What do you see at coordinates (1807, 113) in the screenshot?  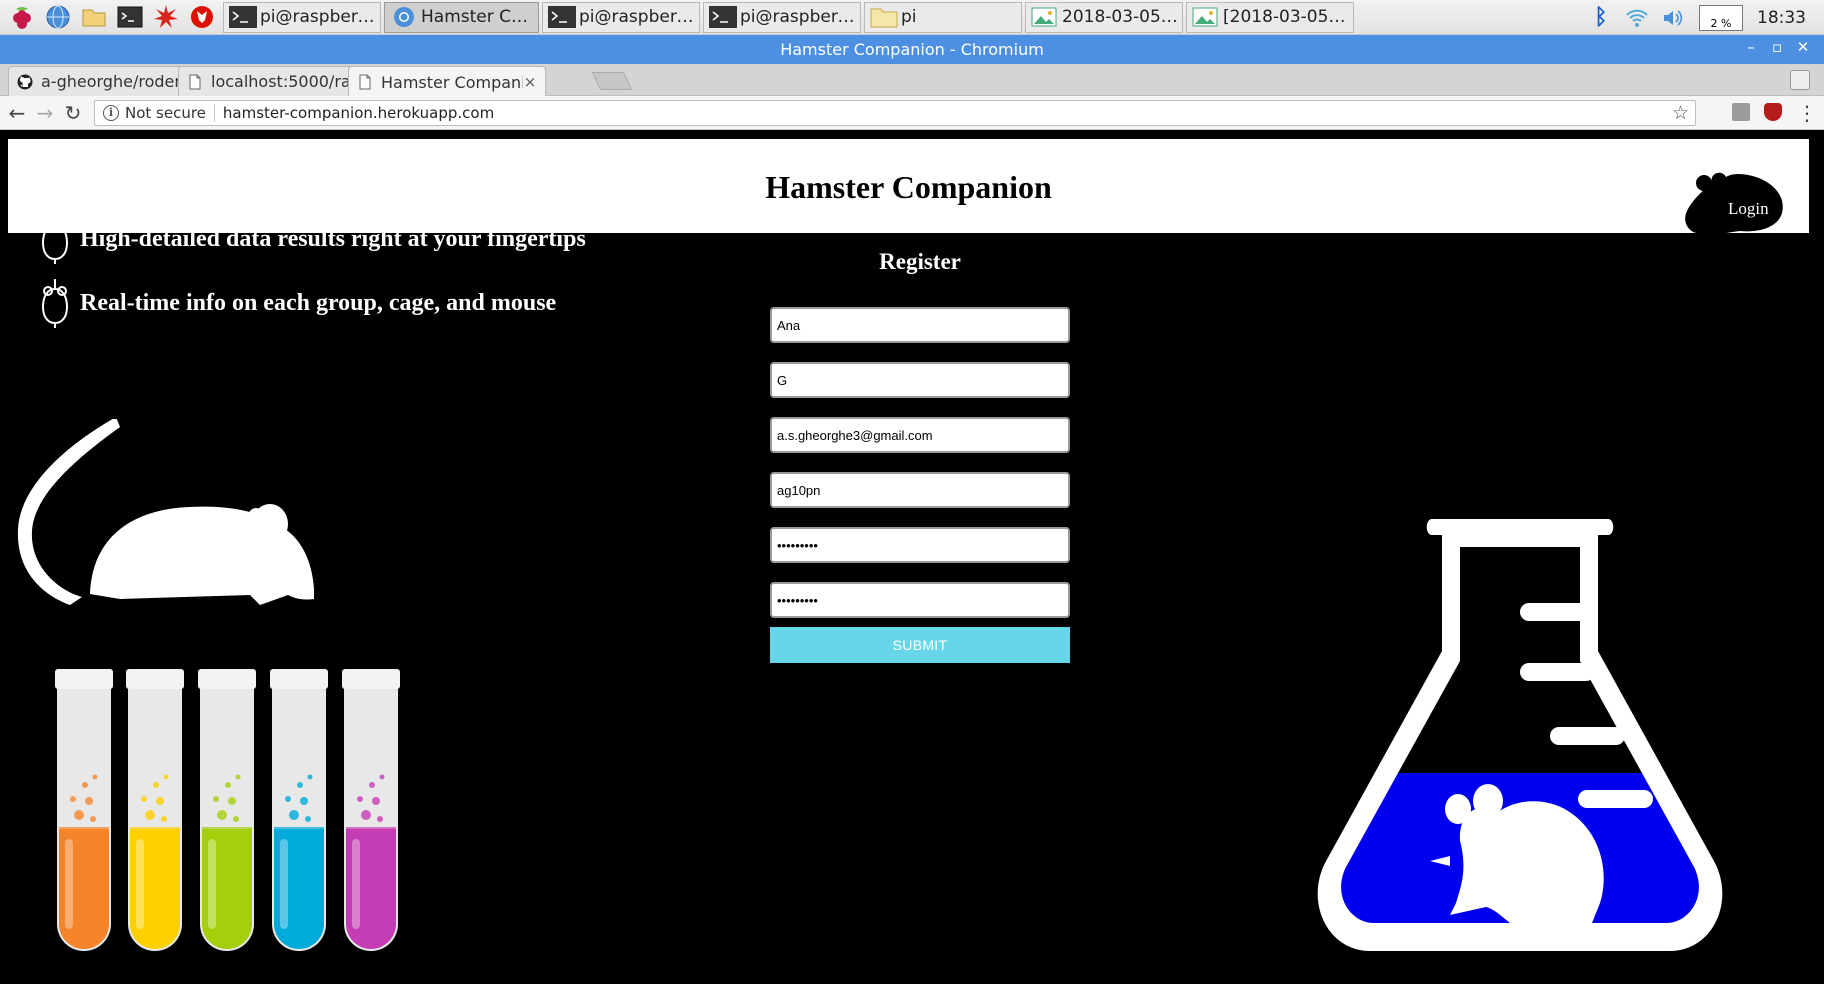 I see `menu-icon: ⋮` at bounding box center [1807, 113].